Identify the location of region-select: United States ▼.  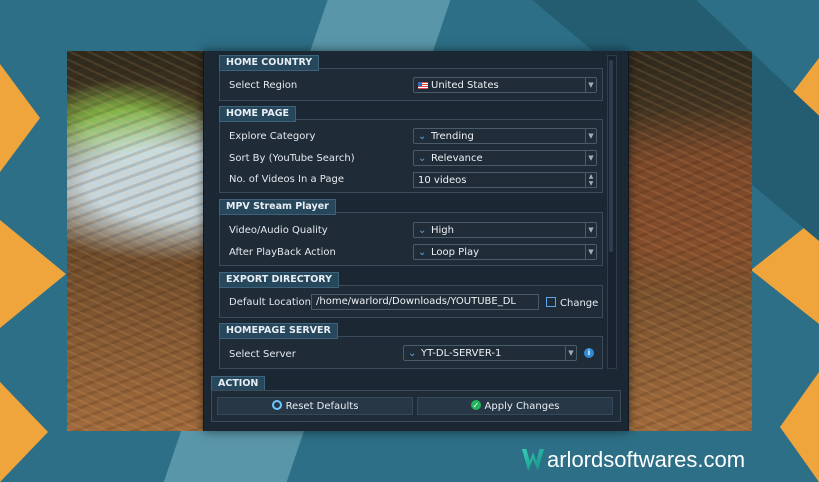
(505, 85).